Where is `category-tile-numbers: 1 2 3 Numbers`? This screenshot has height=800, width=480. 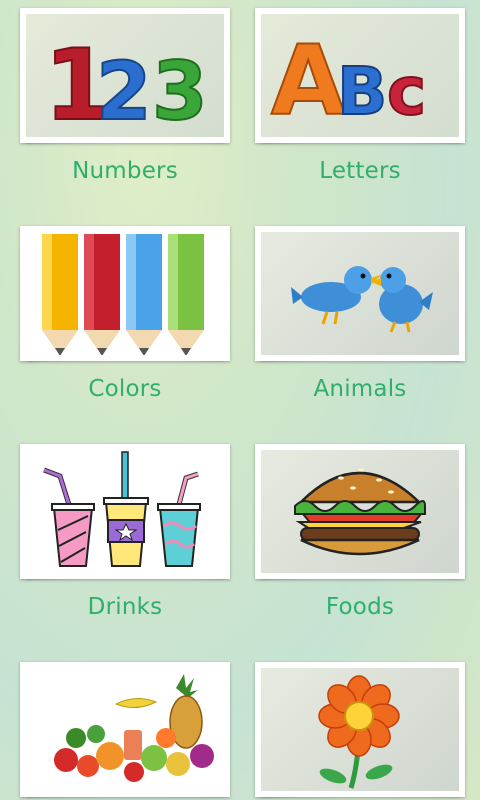
category-tile-numbers: 1 2 3 Numbers is located at coordinates (130, 96).